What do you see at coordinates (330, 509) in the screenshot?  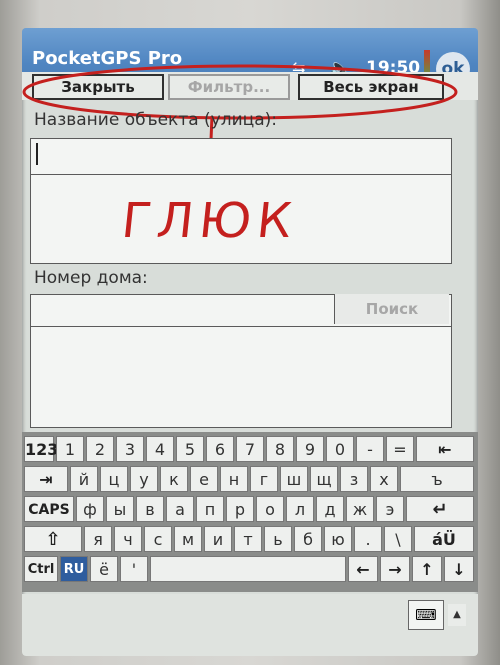 I see `key: д` at bounding box center [330, 509].